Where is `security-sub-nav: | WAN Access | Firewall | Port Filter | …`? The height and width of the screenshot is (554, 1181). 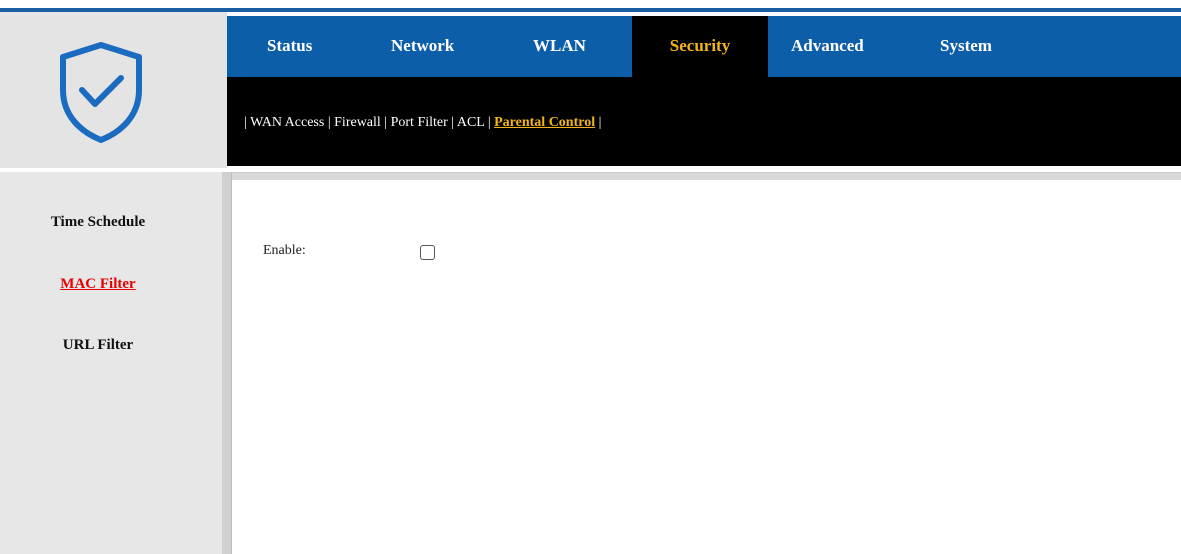 security-sub-nav: | WAN Access | Firewall | Port Filter | … is located at coordinates (422, 123).